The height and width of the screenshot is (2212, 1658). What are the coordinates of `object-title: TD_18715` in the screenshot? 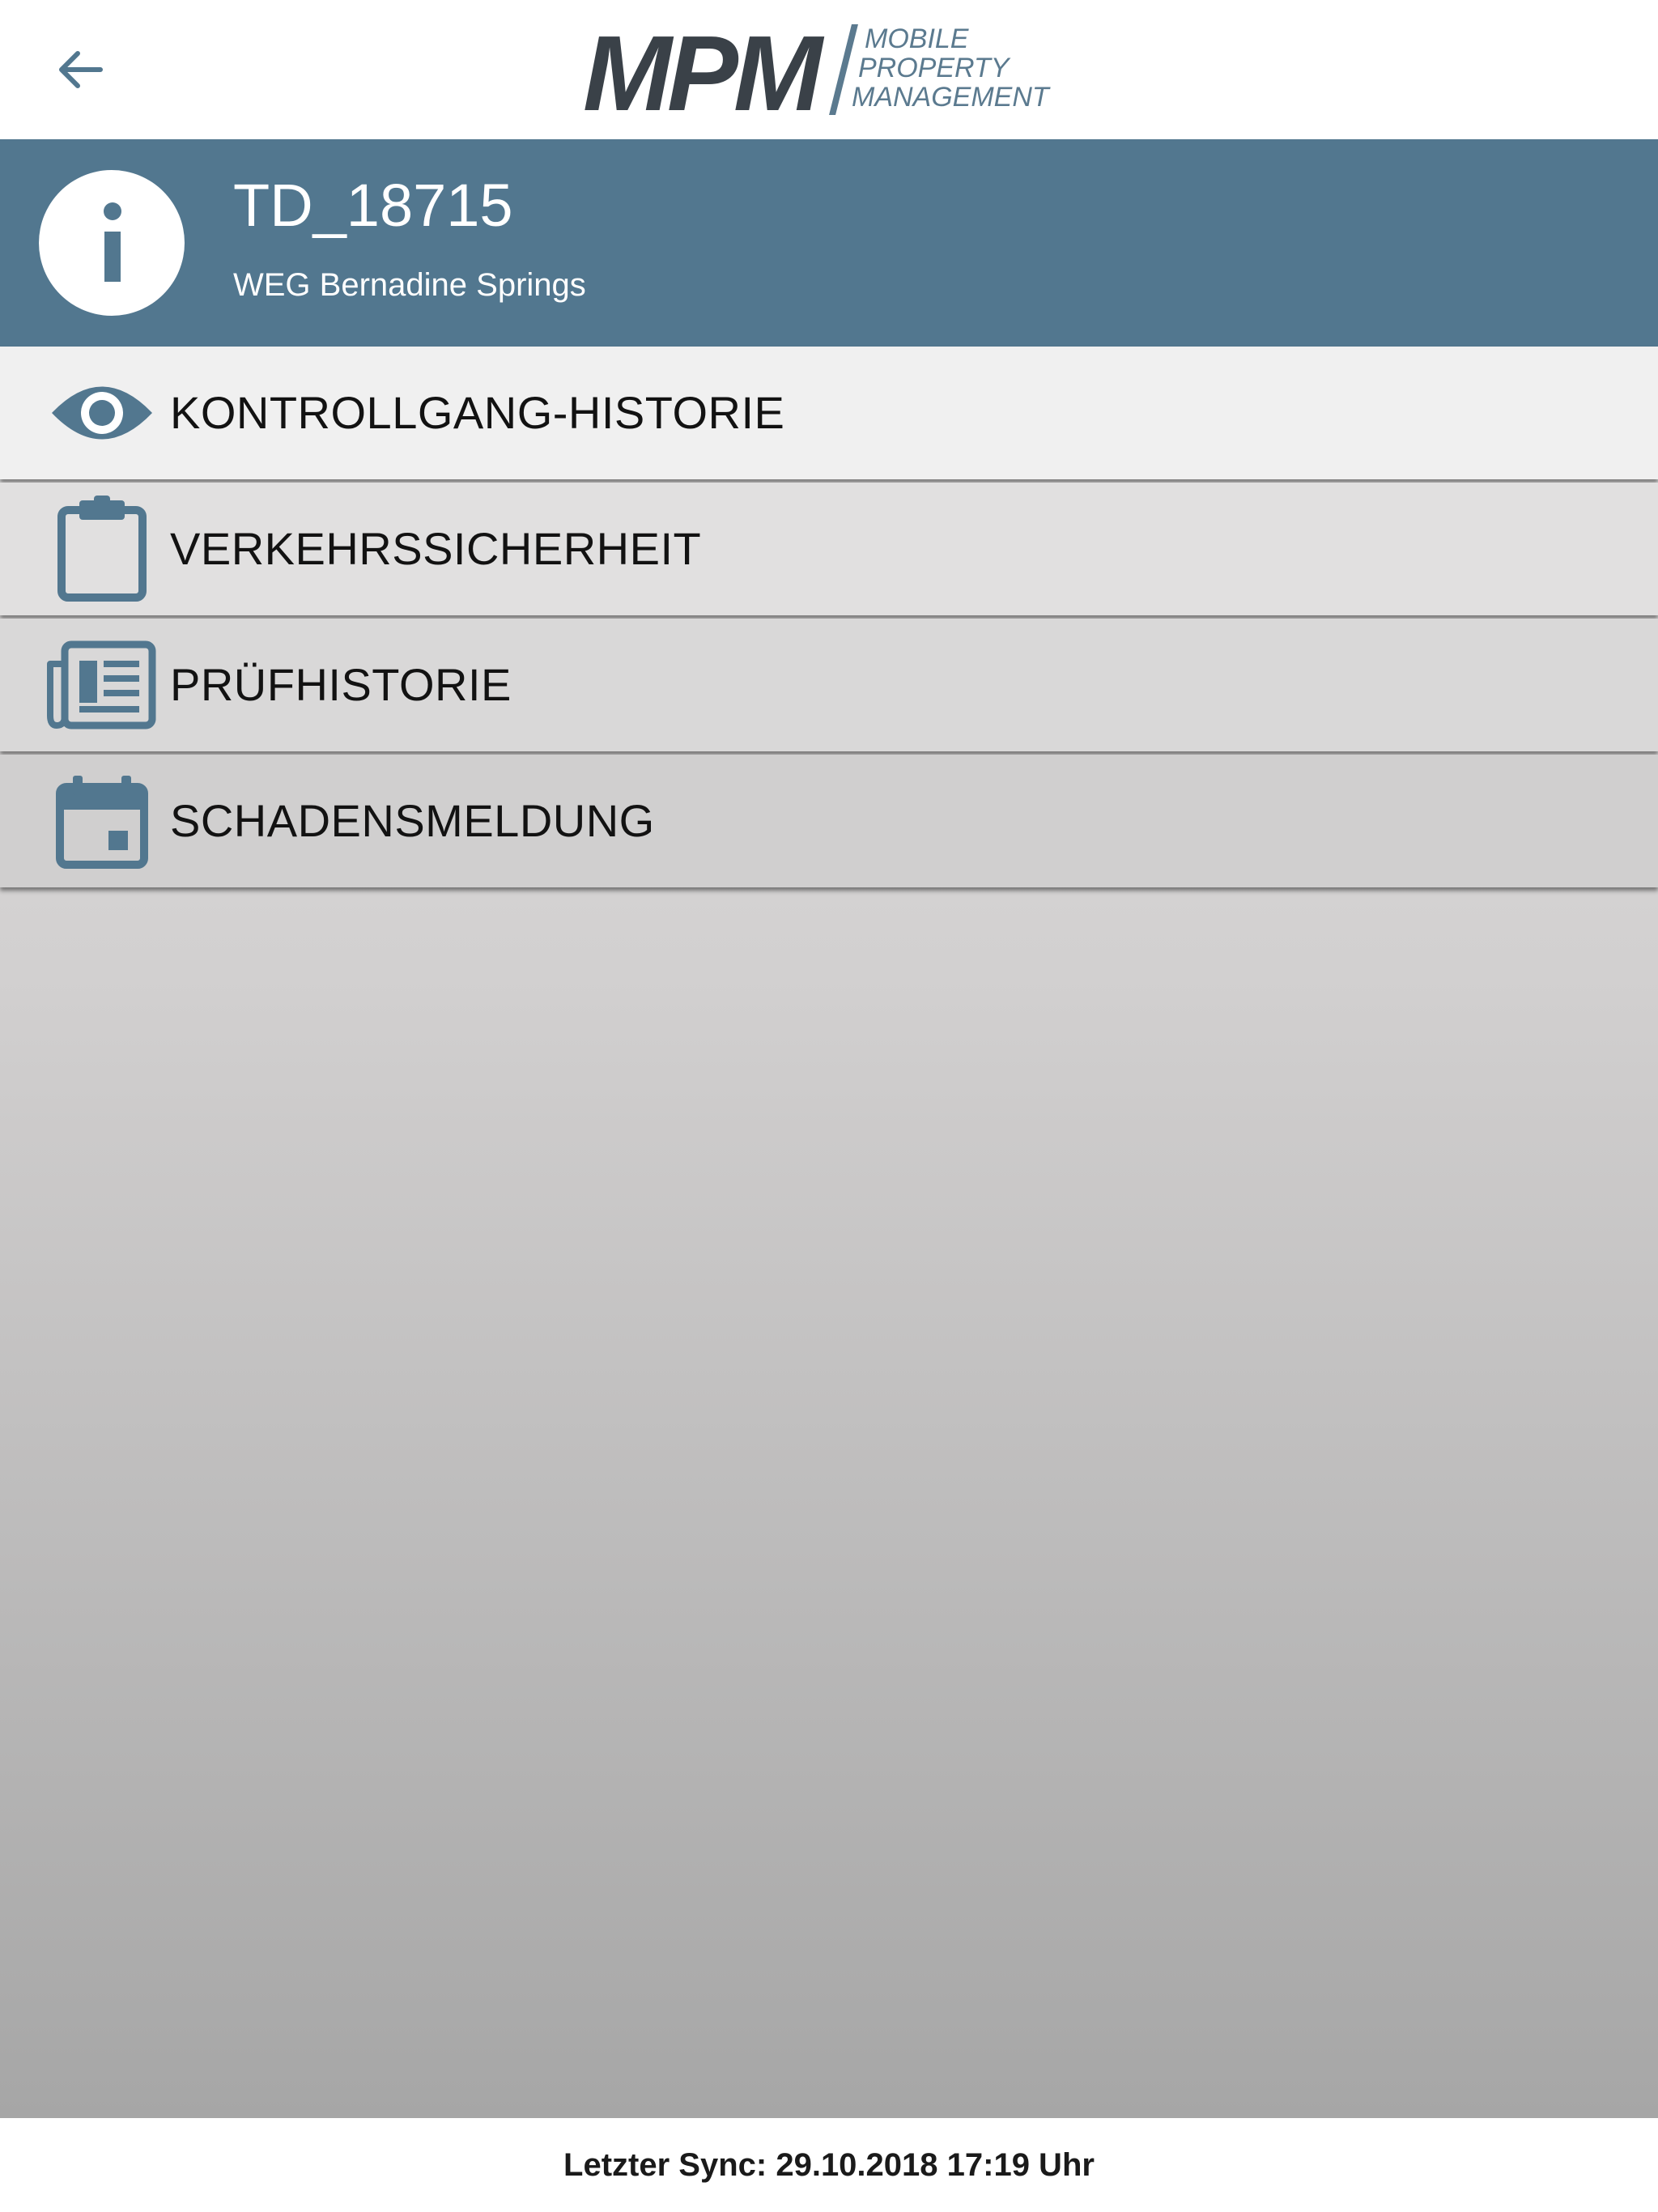 It's located at (373, 206).